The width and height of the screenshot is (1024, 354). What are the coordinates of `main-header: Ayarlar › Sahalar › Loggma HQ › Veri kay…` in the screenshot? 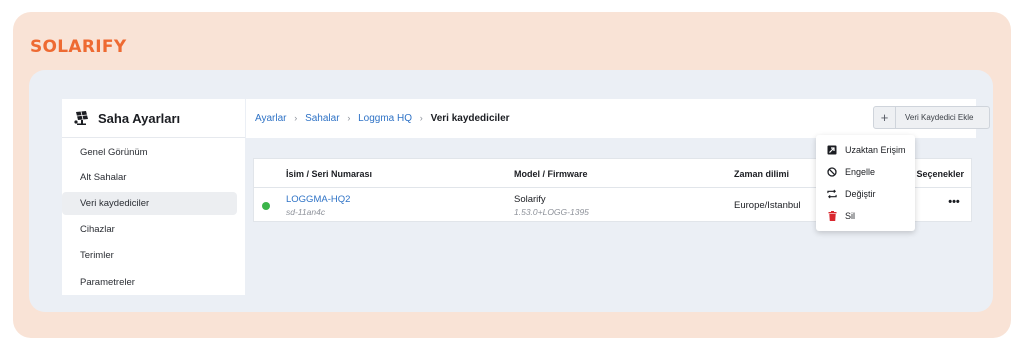 It's located at (618, 118).